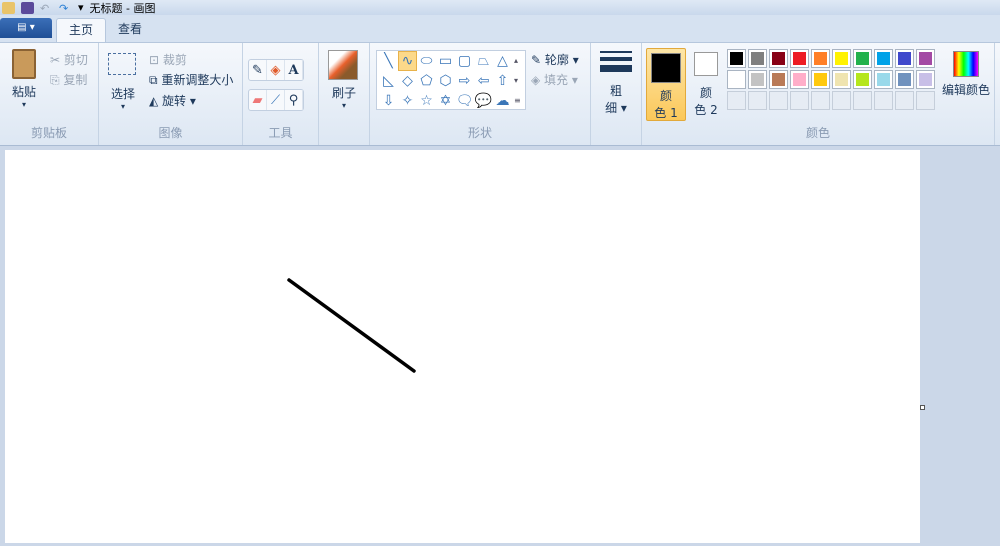 This screenshot has height=546, width=1000. I want to click on shape-item: ∿, so click(407, 61).